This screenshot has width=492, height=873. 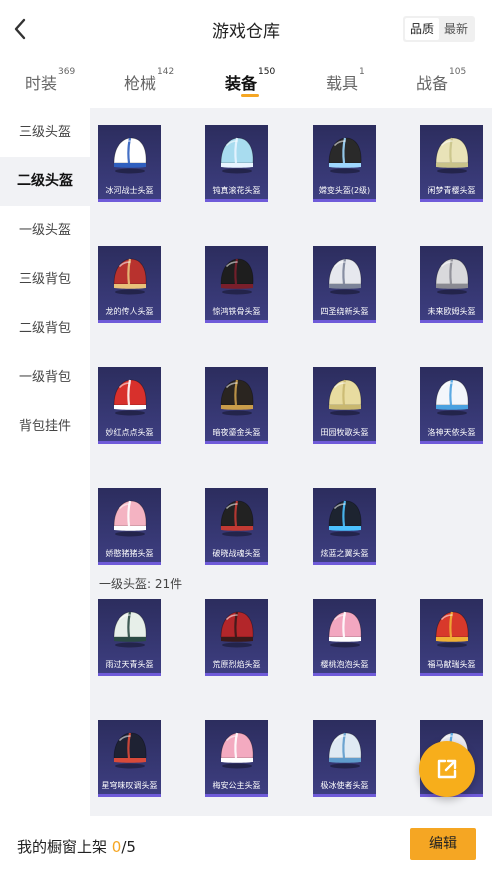 I want to click on helmet-card: 炫蓝之翼头盔, so click(x=344, y=526).